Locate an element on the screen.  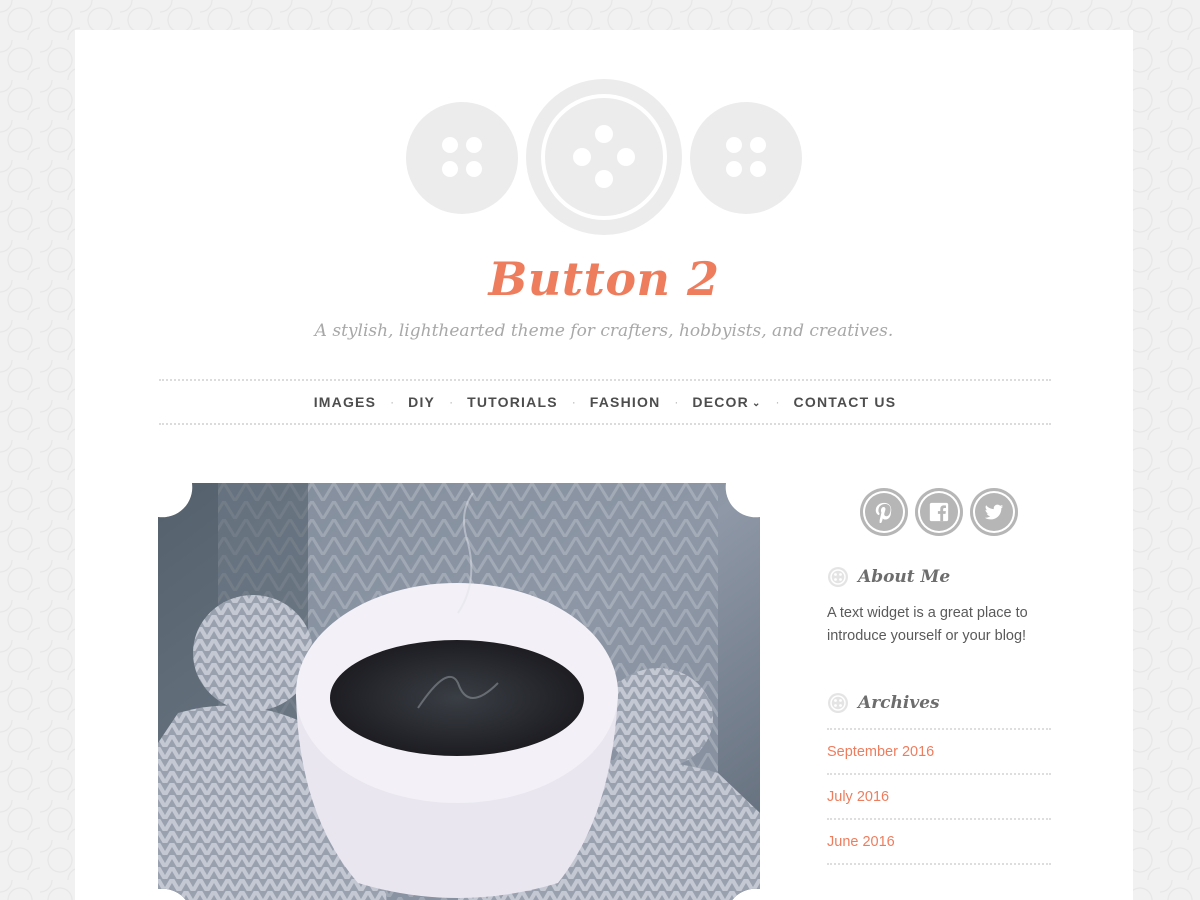
twitter-button is located at coordinates (994, 512).